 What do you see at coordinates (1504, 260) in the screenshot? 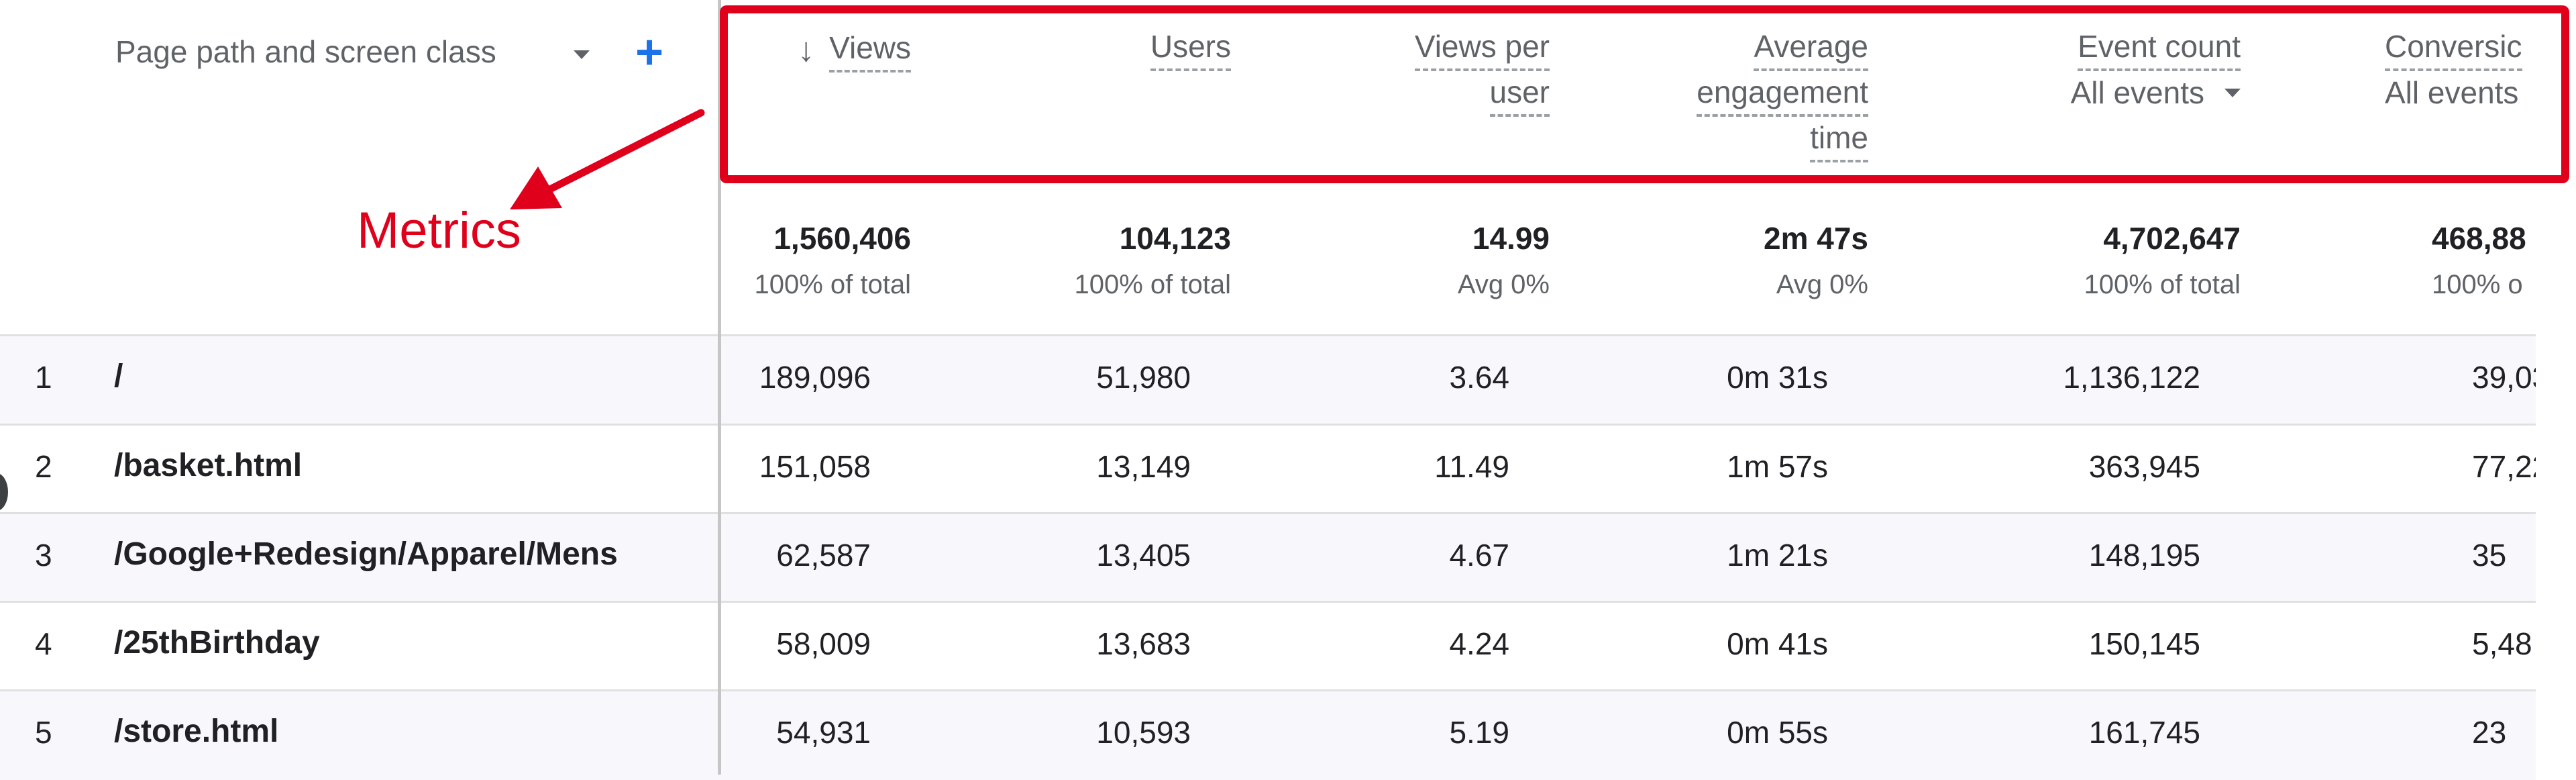
I see `total-views-per-user: 14.99 Avg 0%` at bounding box center [1504, 260].